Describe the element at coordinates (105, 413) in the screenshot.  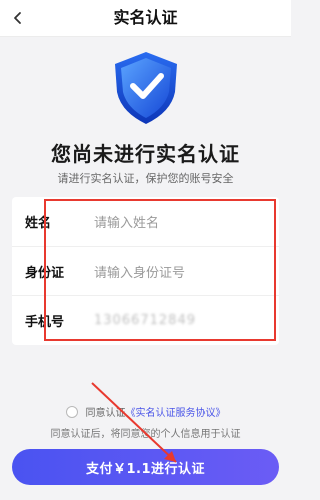
I see `agreement-prefix: 同意认证` at that location.